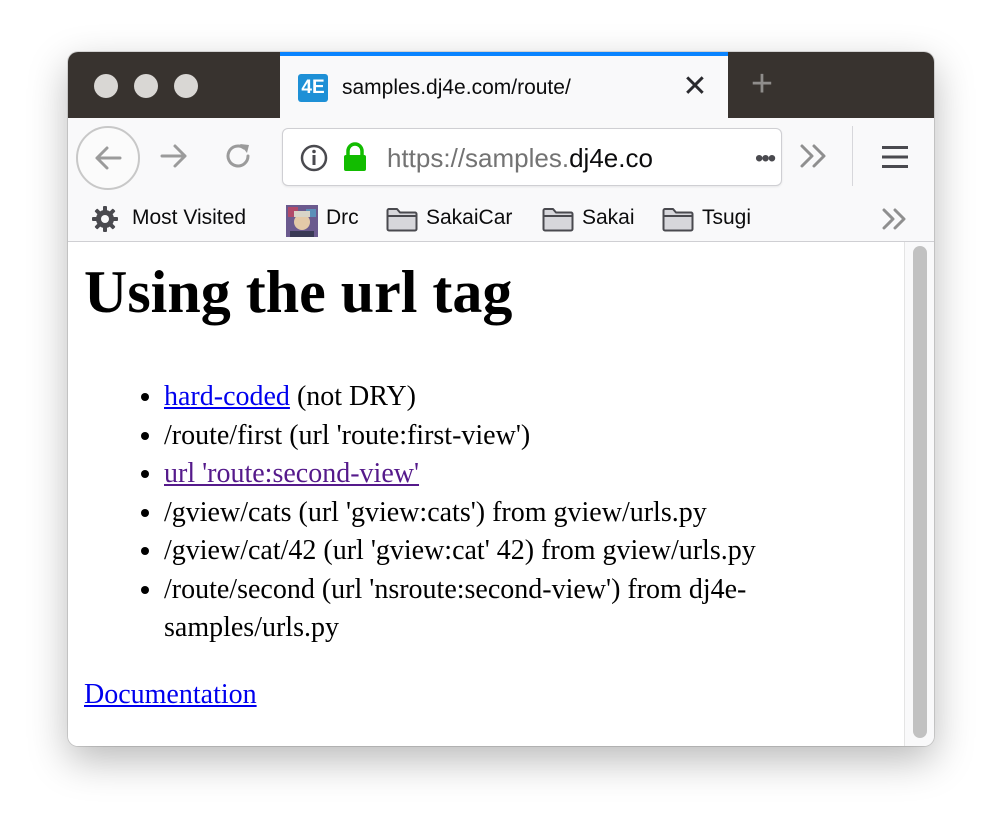  I want to click on documentation-link: Documentation, so click(170, 695).